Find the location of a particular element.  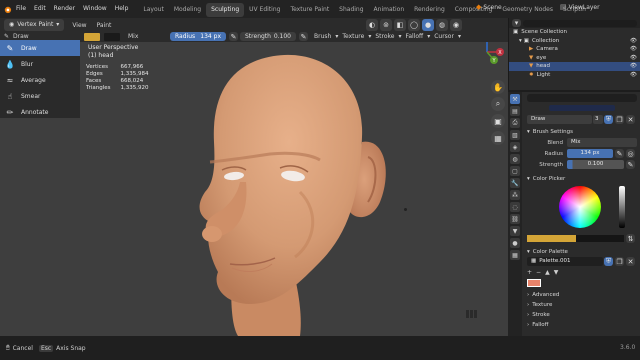

section-advanced: › Advanced is located at coordinates (582, 295).